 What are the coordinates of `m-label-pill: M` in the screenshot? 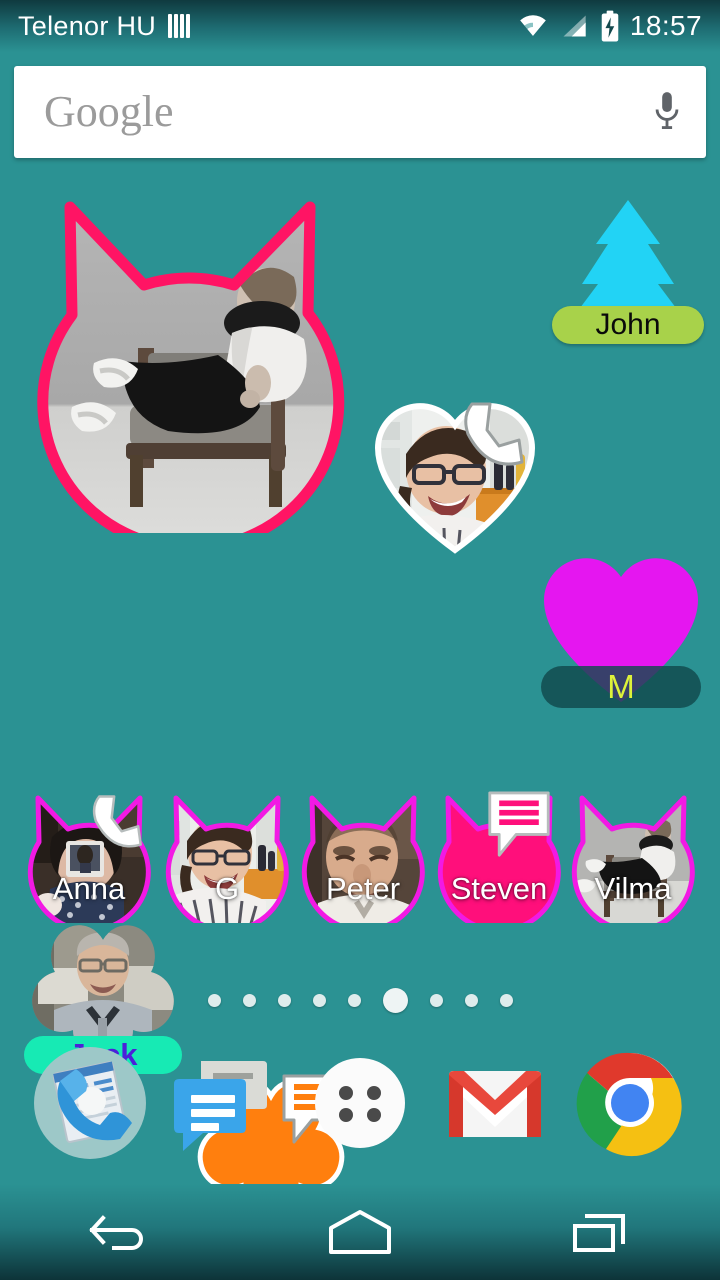 It's located at (621, 687).